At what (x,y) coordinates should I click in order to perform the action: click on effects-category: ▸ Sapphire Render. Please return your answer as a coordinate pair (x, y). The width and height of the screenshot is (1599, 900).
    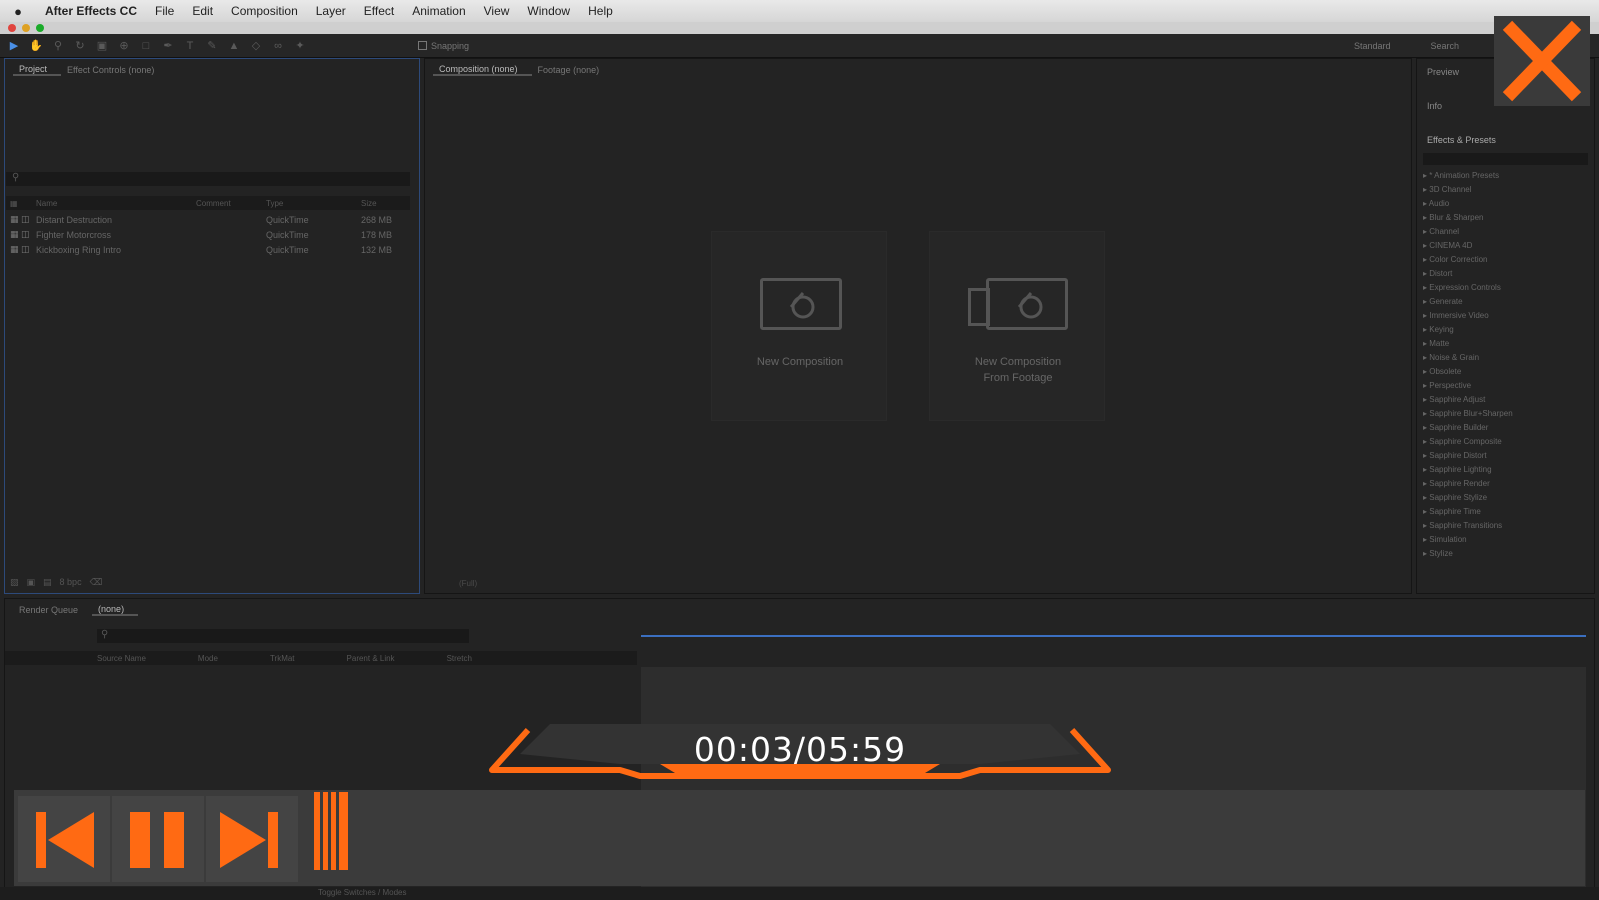
    Looking at the image, I should click on (1505, 484).